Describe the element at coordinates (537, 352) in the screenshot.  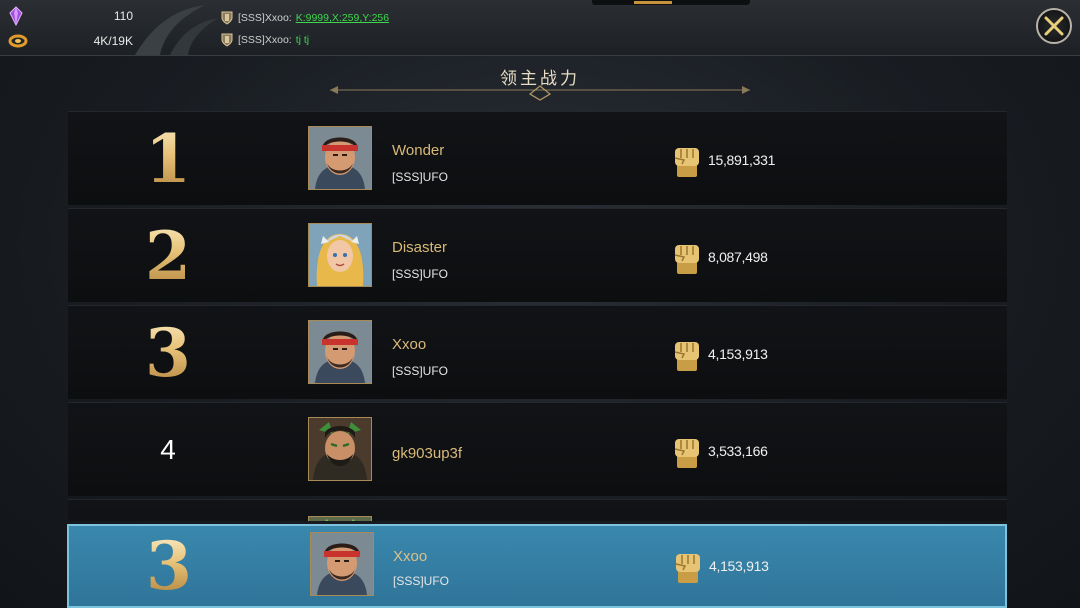
I see `ranking-row: 3 Xxoo [SSS]UFO 4,153,913` at that location.